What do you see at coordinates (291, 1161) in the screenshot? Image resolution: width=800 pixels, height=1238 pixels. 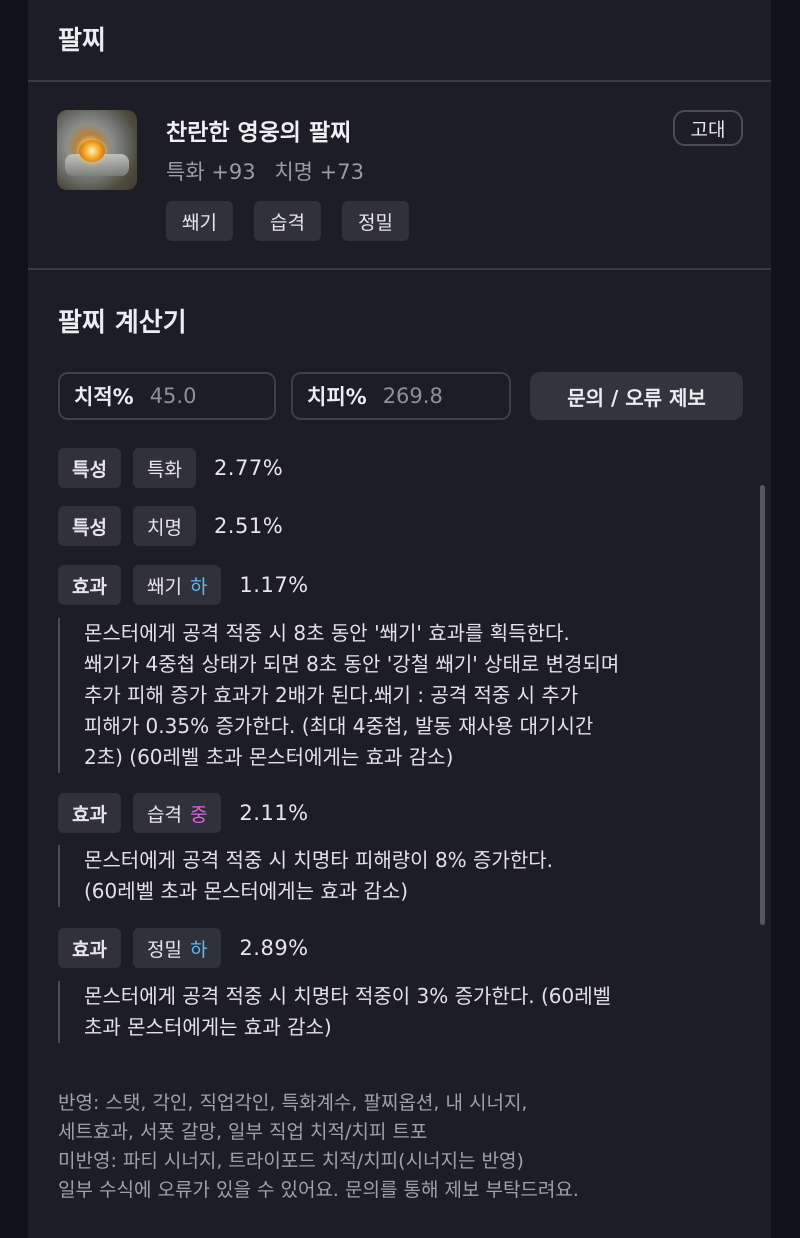 I see `footer-line: 미반영: 파티 시너지, 트라이포드 치적/치피(시너지는 반영)` at bounding box center [291, 1161].